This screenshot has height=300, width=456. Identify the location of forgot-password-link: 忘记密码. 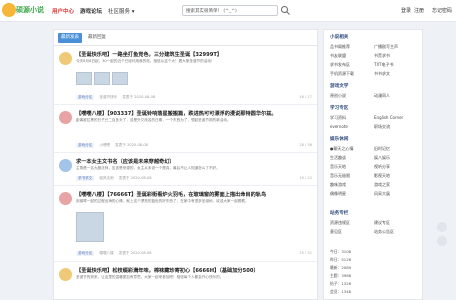
(442, 10).